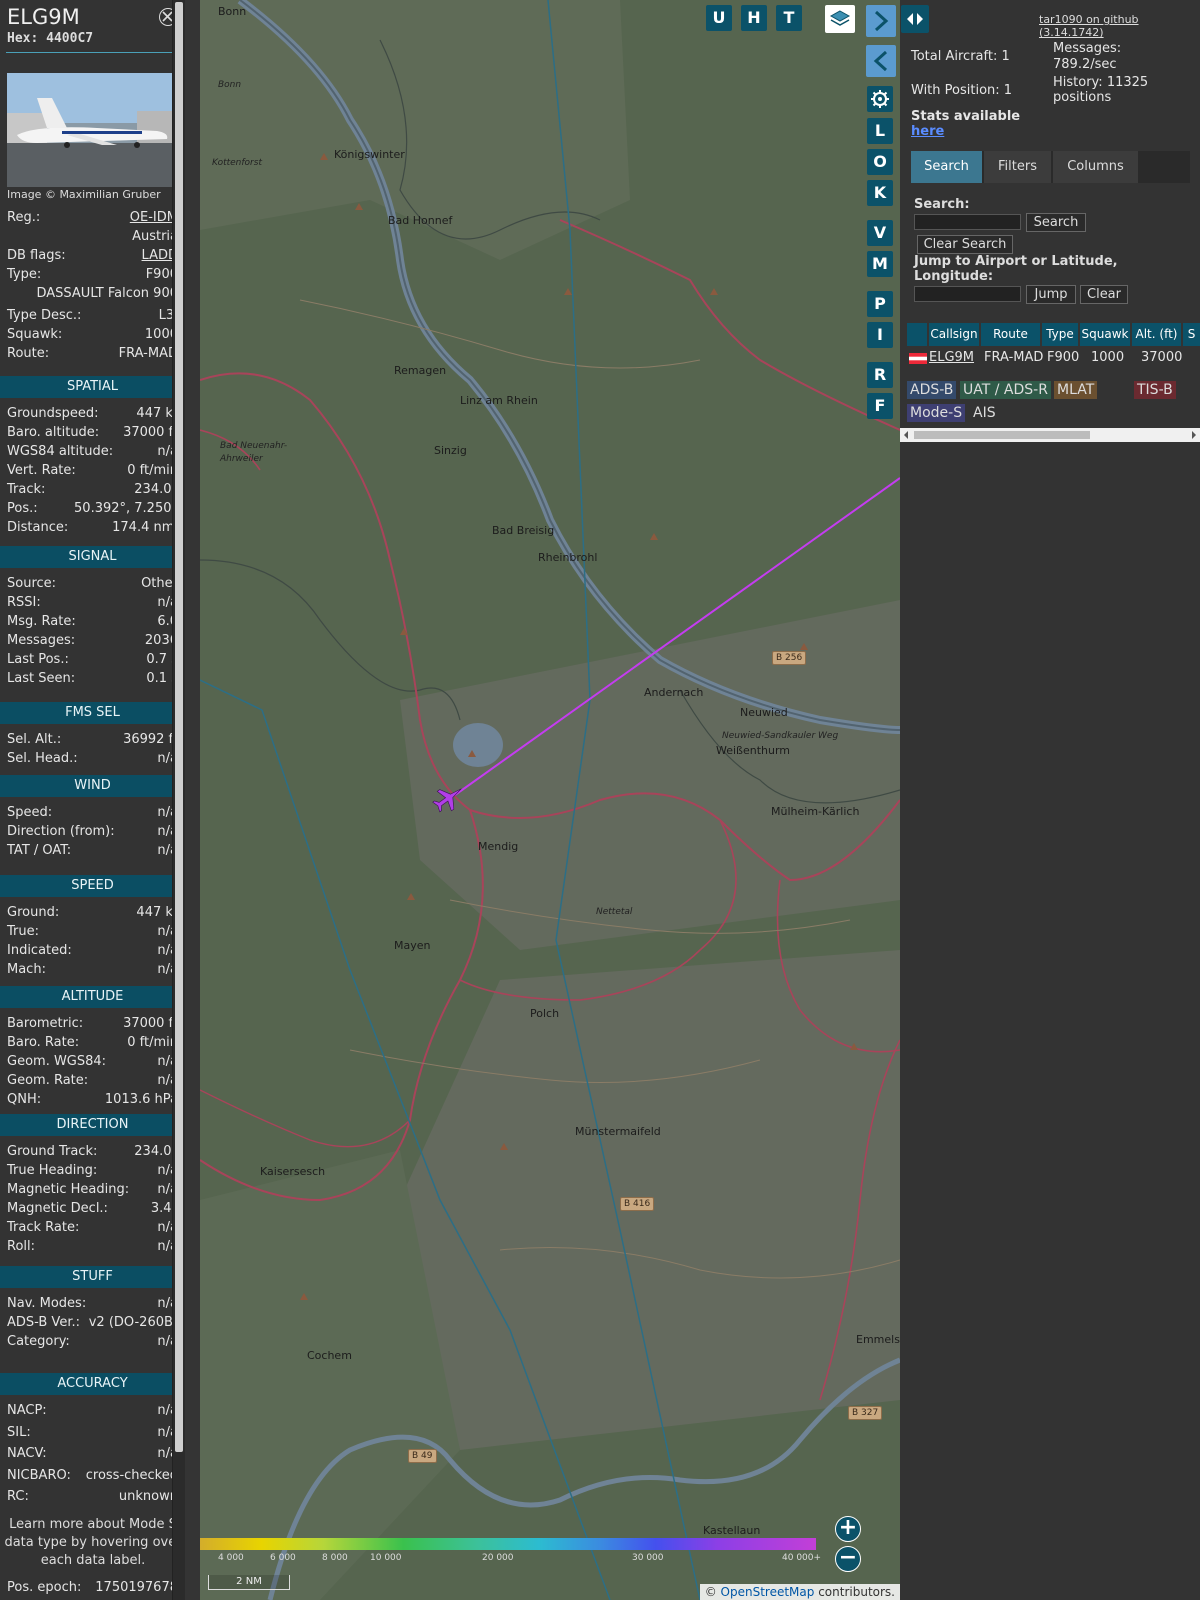  What do you see at coordinates (1051, 294) in the screenshot?
I see `jump-button: Jump` at bounding box center [1051, 294].